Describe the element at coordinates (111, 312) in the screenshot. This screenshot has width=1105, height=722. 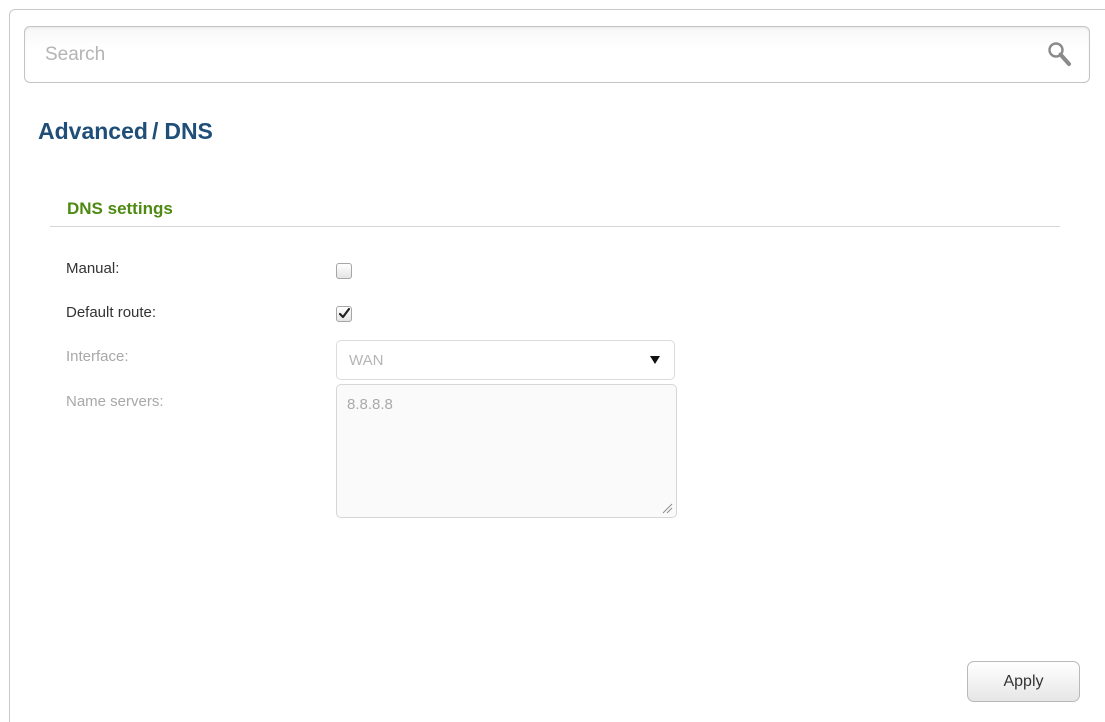
I see `default-route-label: Default route:` at that location.